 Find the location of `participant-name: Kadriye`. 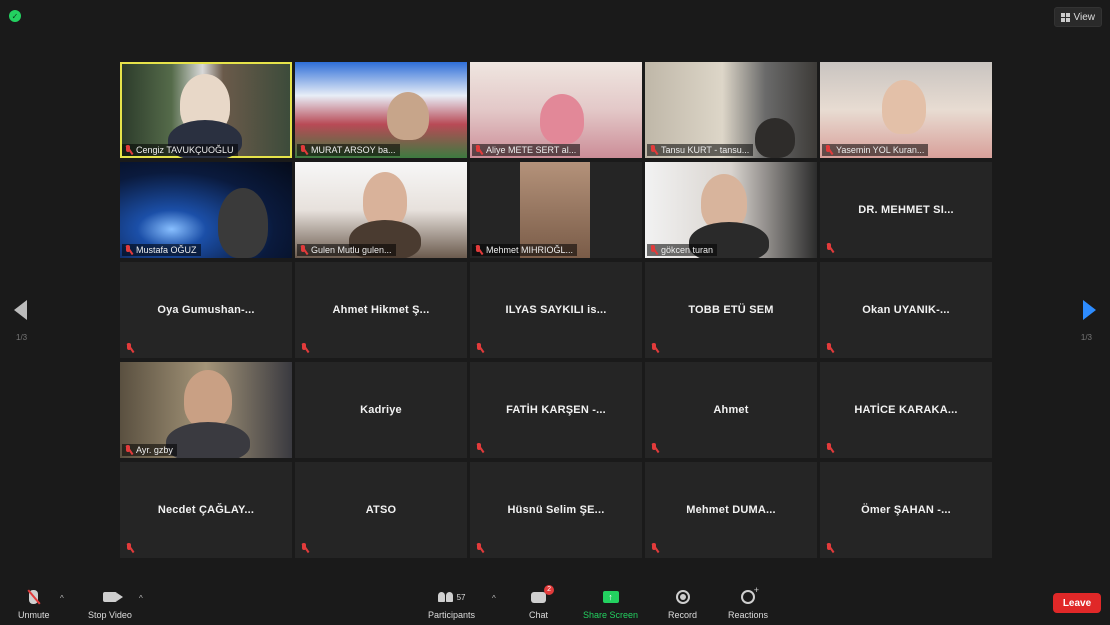

participant-name: Kadriye is located at coordinates (381, 410).